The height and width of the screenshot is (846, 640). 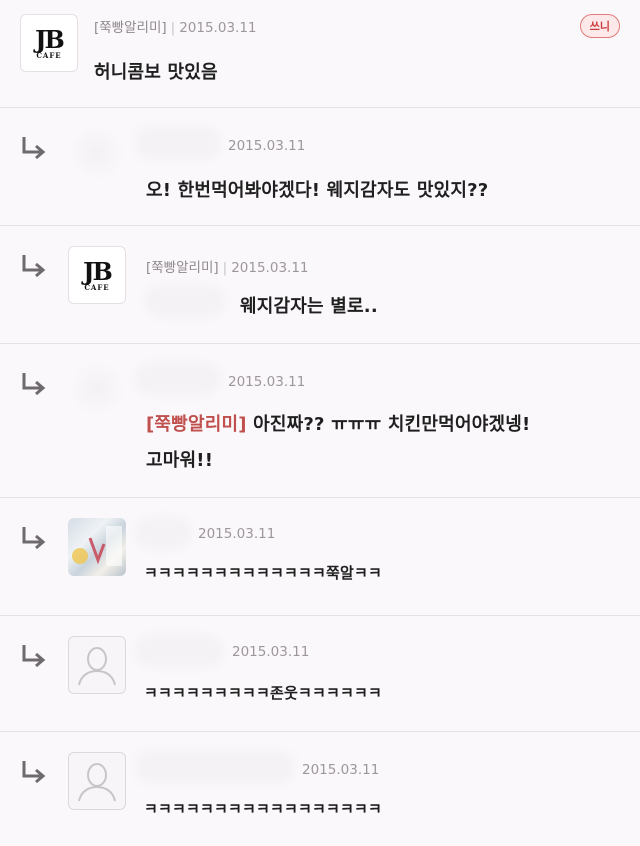 What do you see at coordinates (309, 306) in the screenshot?
I see `comment-text: 웨지감자는 별로..` at bounding box center [309, 306].